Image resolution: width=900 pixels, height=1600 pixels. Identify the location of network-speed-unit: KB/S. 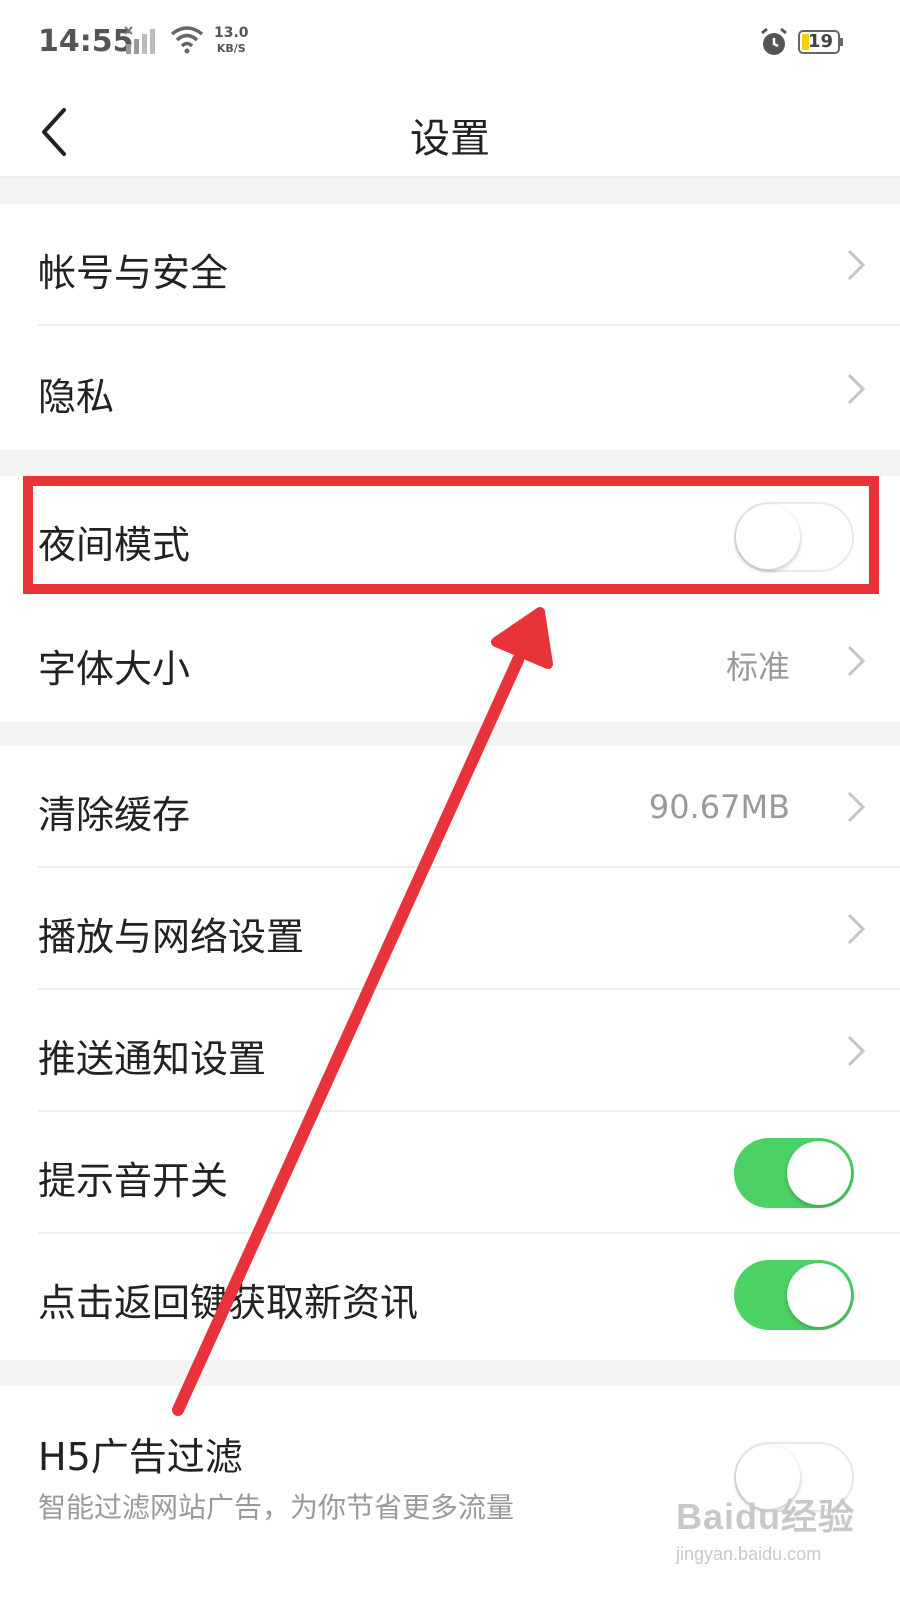
(231, 48).